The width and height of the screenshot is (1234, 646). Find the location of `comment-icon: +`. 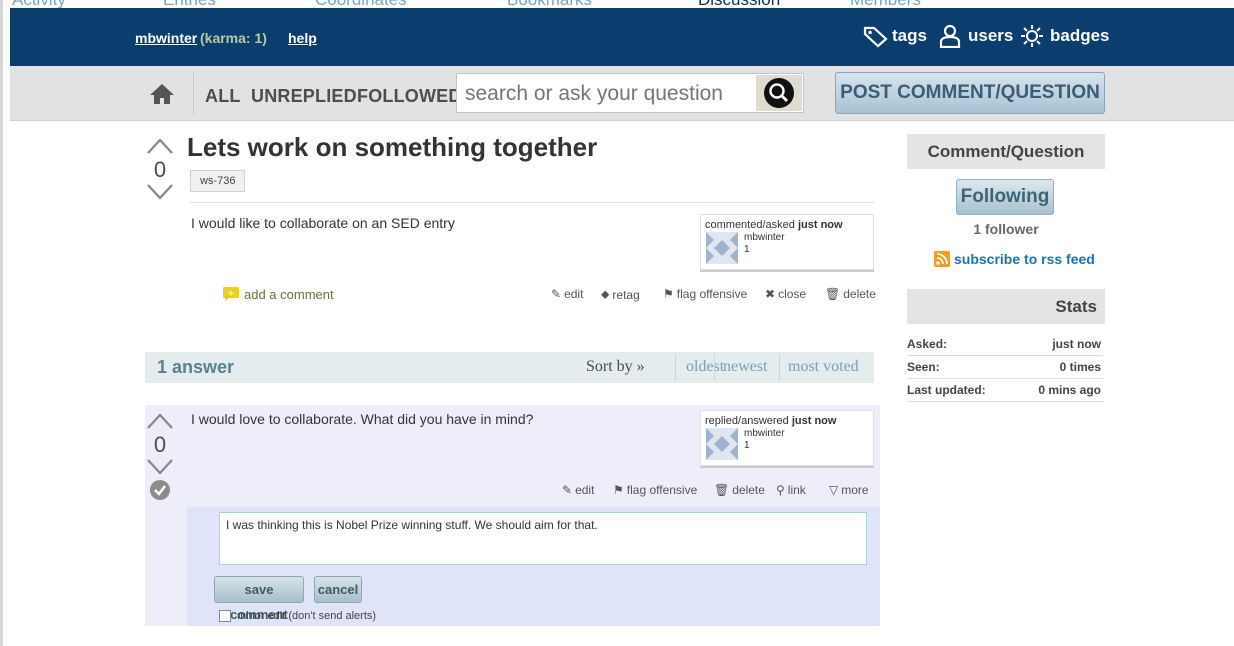

comment-icon: + is located at coordinates (231, 294).